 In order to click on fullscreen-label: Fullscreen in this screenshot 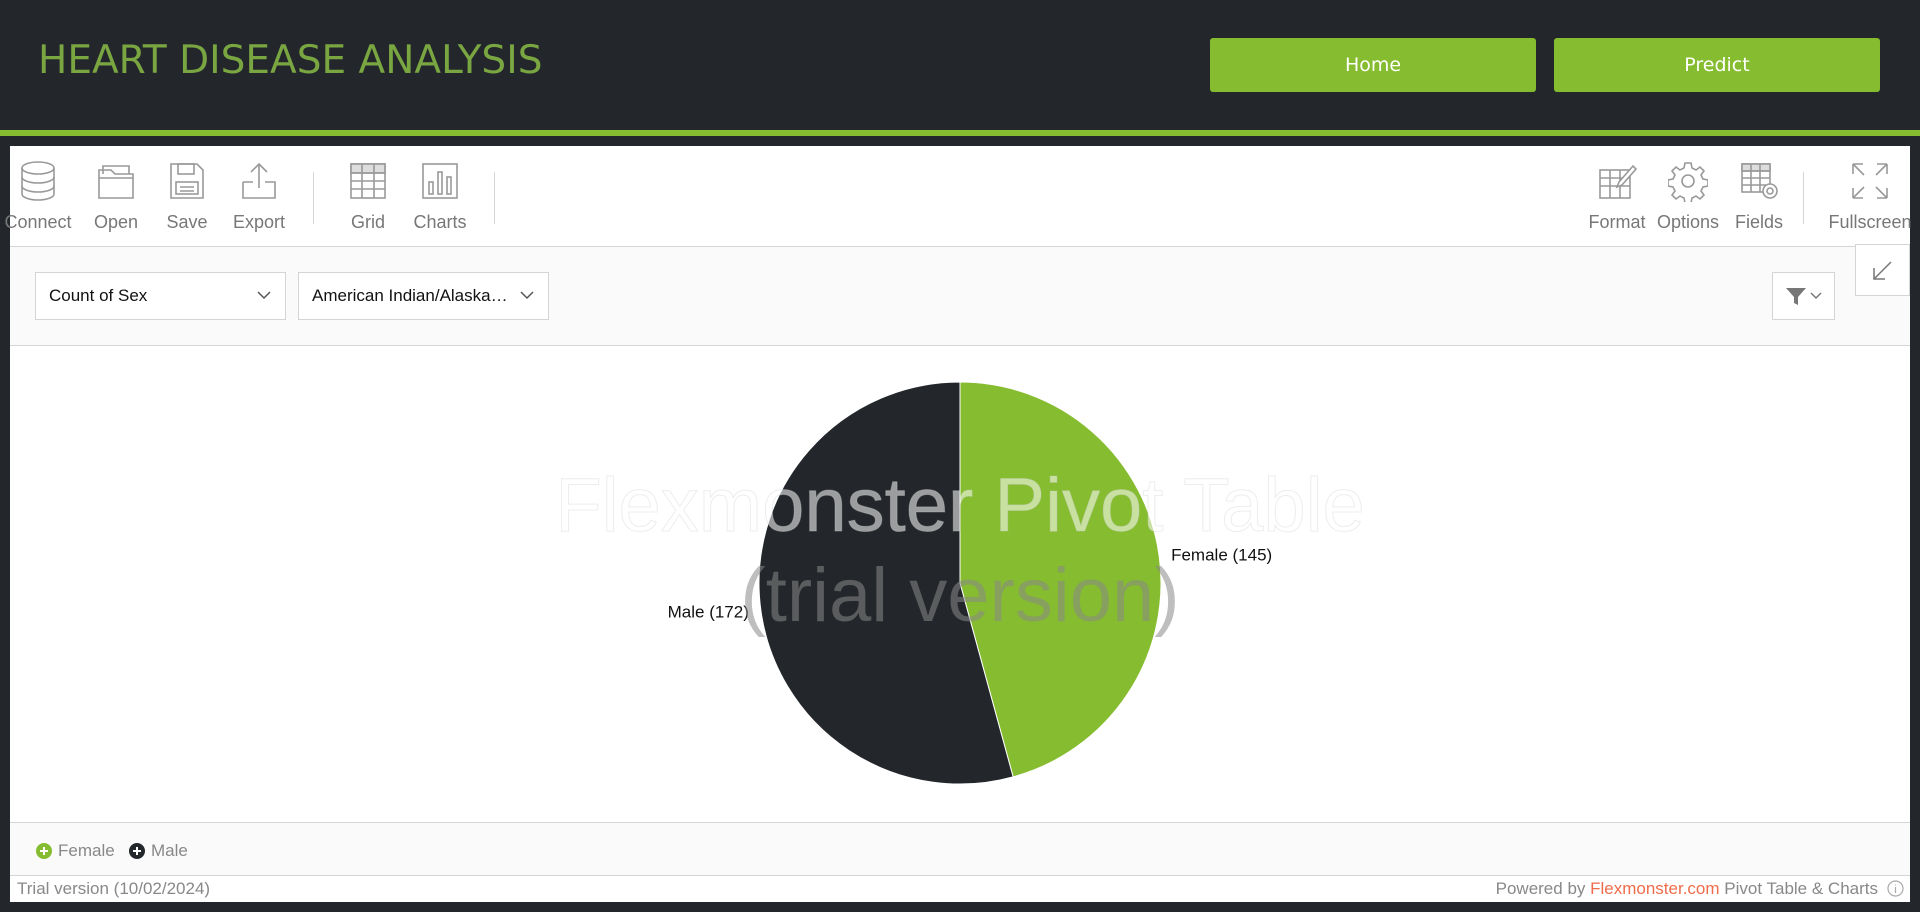, I will do `click(1870, 222)`.